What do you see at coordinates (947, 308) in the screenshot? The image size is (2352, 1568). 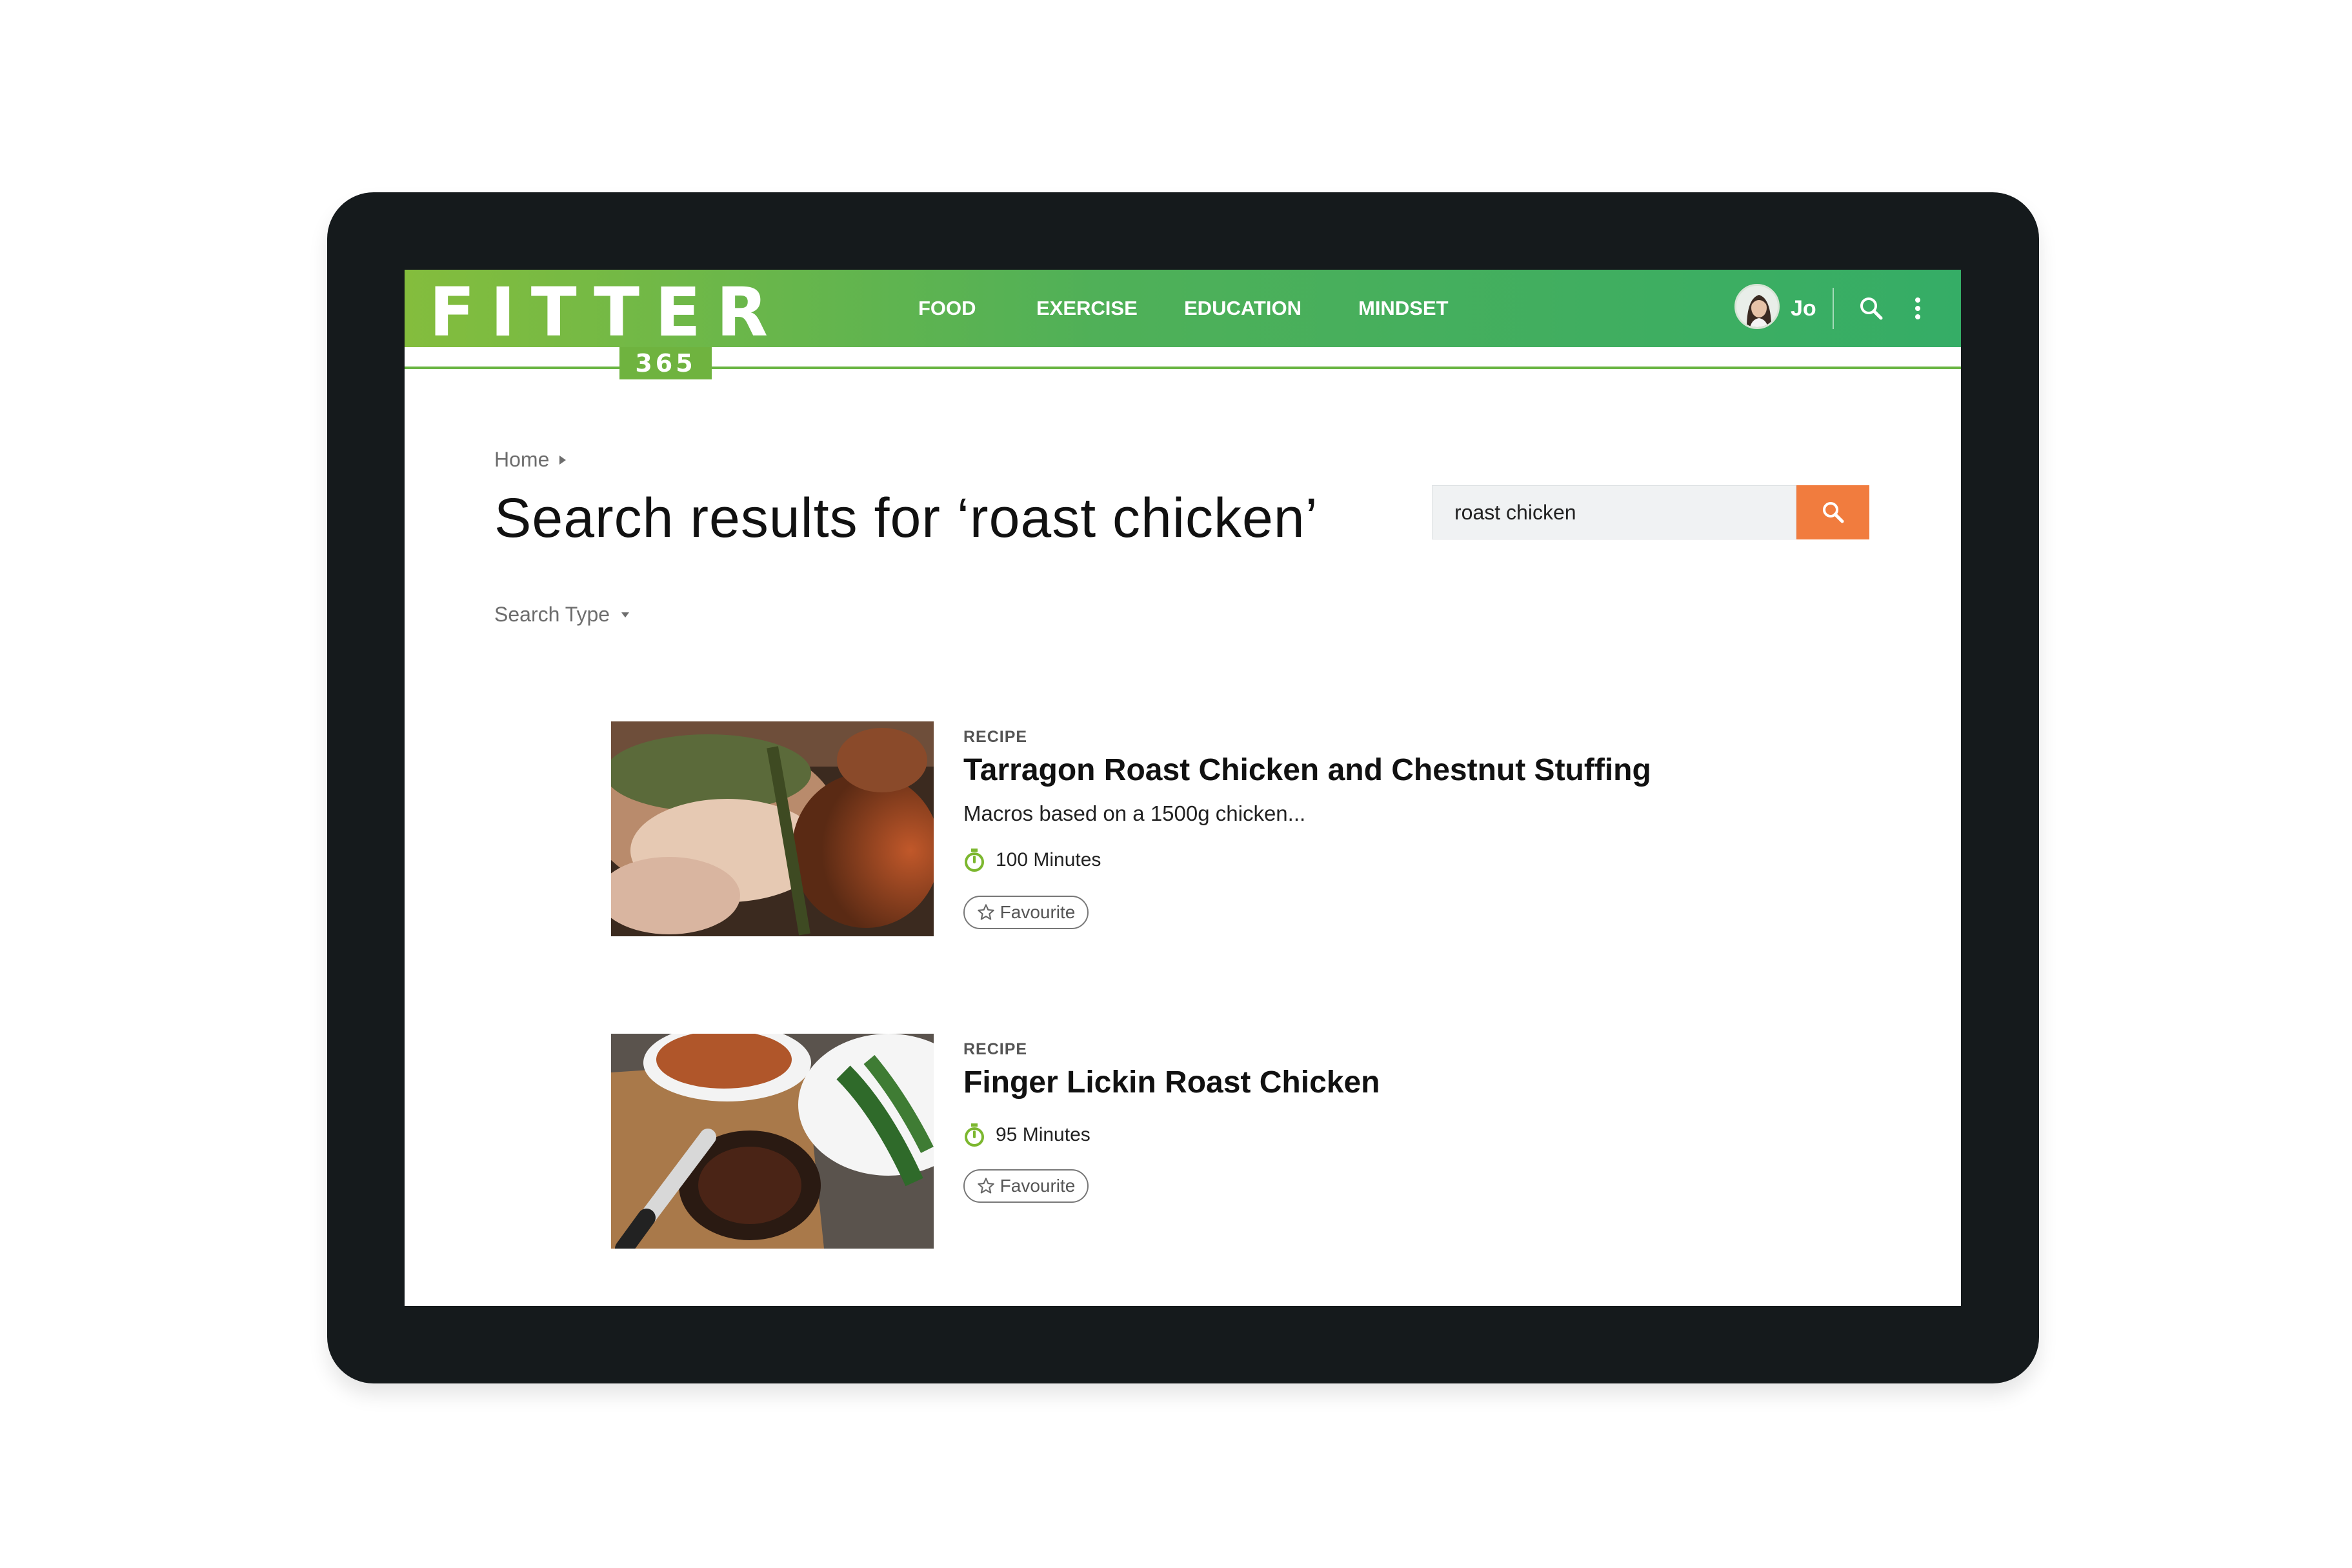 I see `nav-item-food: FOOD` at bounding box center [947, 308].